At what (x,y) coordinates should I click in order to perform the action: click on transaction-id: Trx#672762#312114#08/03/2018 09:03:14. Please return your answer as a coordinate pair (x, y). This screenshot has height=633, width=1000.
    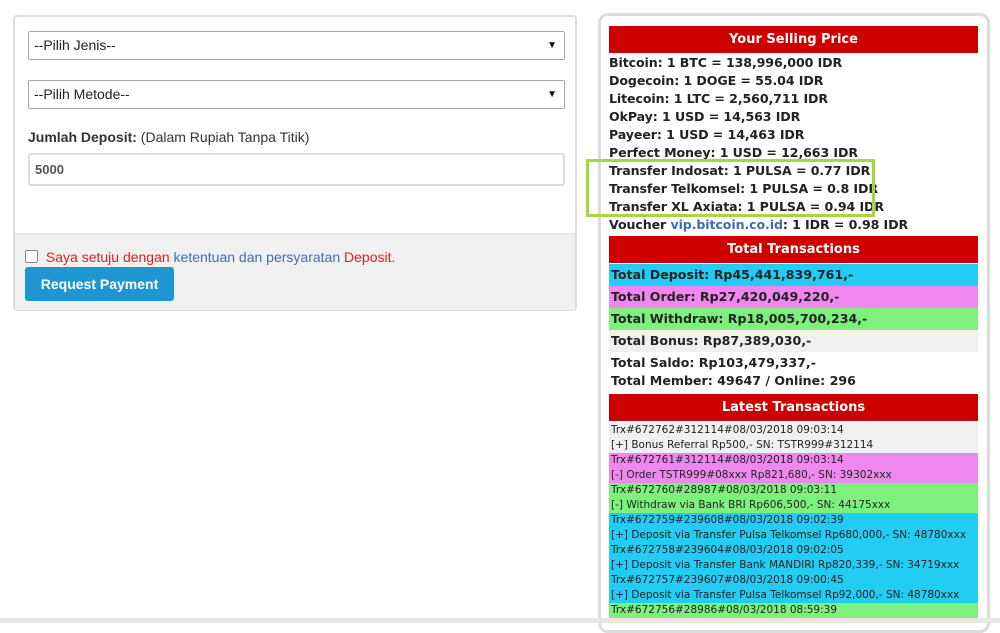
    Looking at the image, I should click on (727, 430).